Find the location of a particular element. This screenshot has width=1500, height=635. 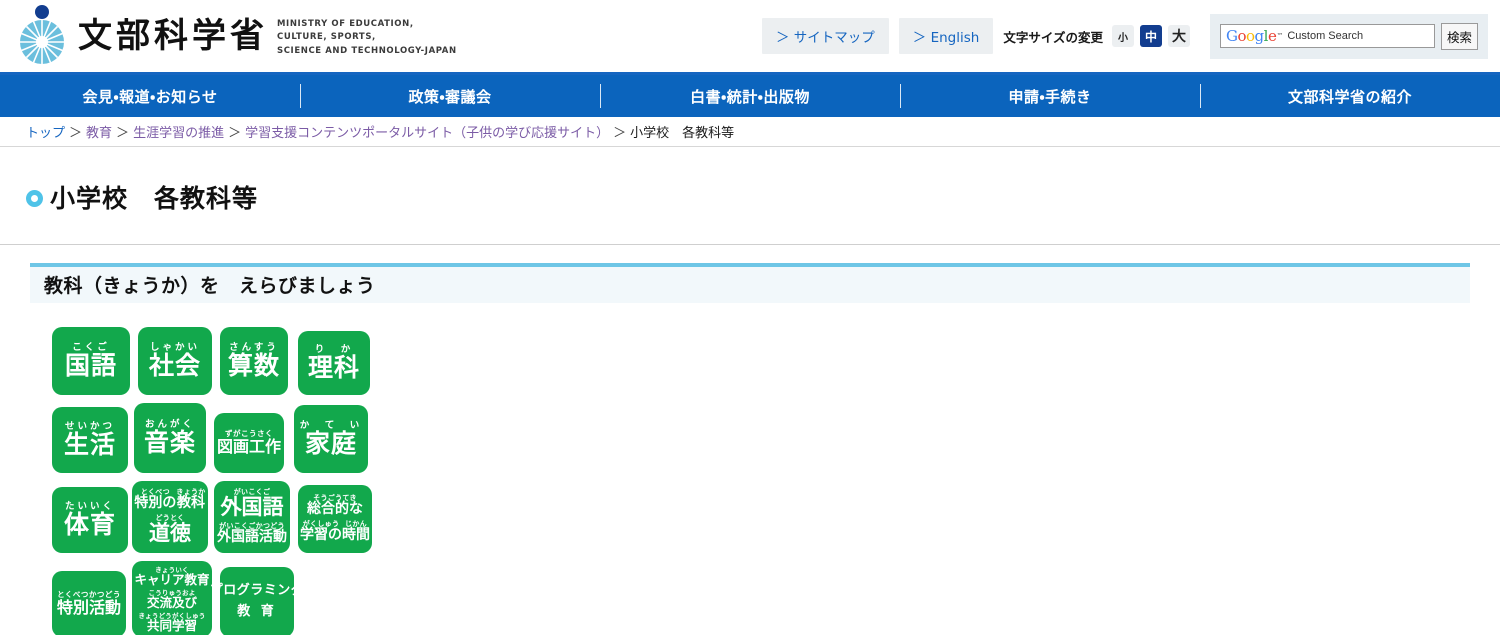

breadcrumb-item-education: 教育 is located at coordinates (99, 131).